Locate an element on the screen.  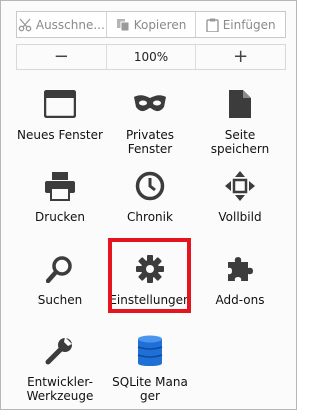
copy-label: Kopieren is located at coordinates (160, 24).